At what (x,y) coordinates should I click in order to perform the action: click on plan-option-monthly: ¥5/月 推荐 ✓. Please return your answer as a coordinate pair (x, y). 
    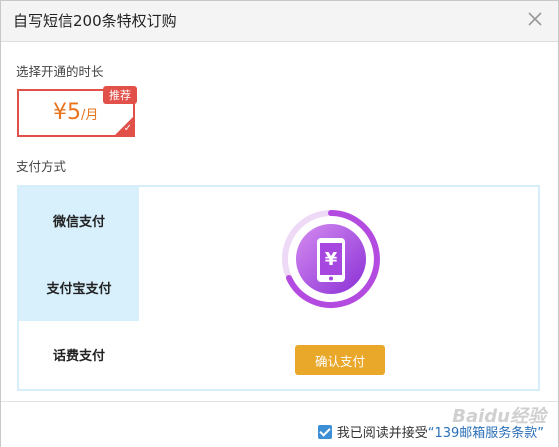
    Looking at the image, I should click on (77, 111).